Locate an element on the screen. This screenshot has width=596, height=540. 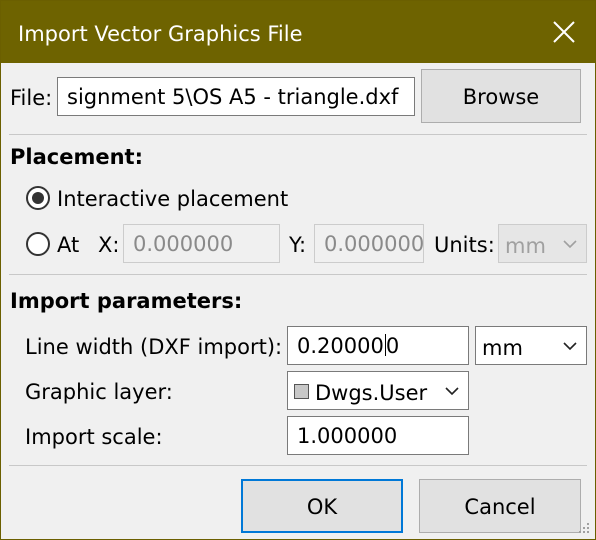
browse-button: Browse is located at coordinates (501, 96).